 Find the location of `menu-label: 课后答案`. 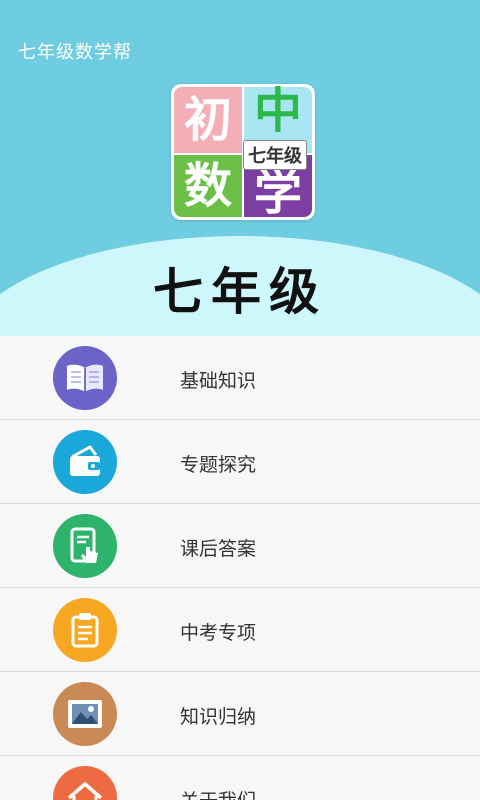

menu-label: 课后答案 is located at coordinates (218, 549).